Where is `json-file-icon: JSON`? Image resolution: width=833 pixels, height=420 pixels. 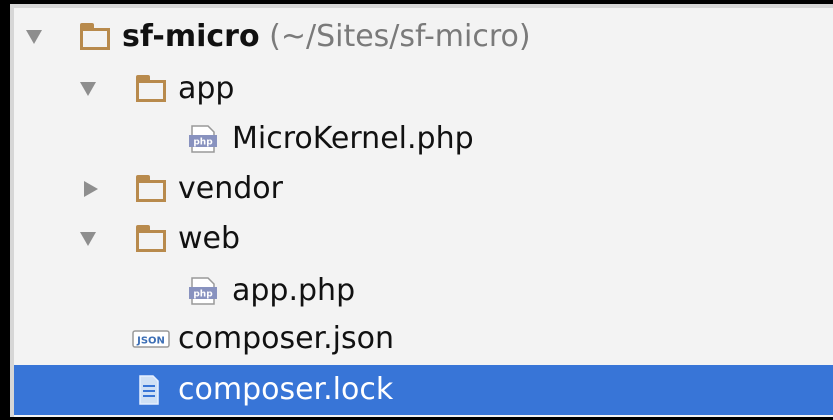
json-file-icon: JSON is located at coordinates (151, 339).